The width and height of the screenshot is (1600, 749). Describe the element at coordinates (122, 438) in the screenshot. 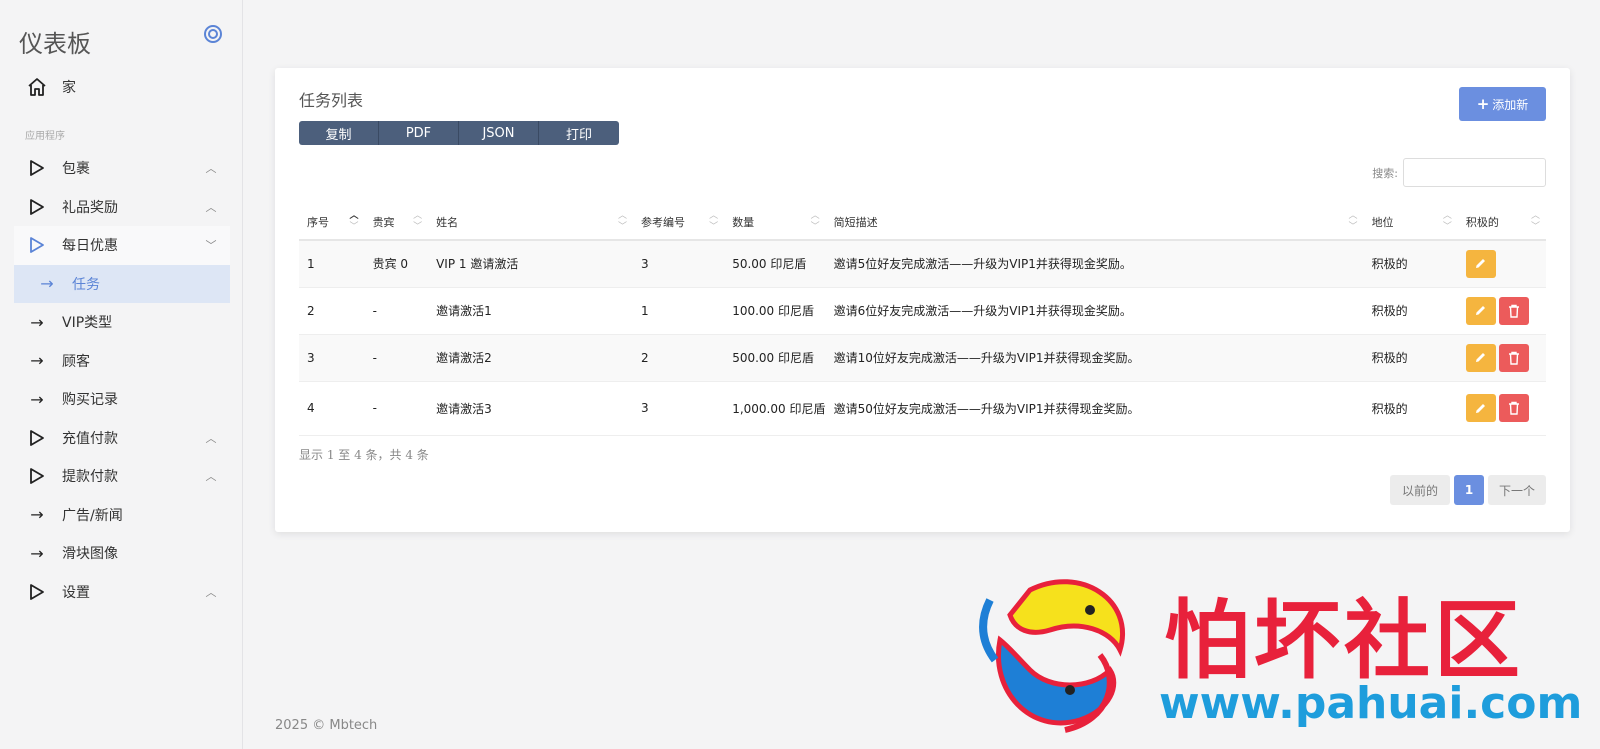

I see `sidebar-item-recharge: 充值付款 ︿` at that location.